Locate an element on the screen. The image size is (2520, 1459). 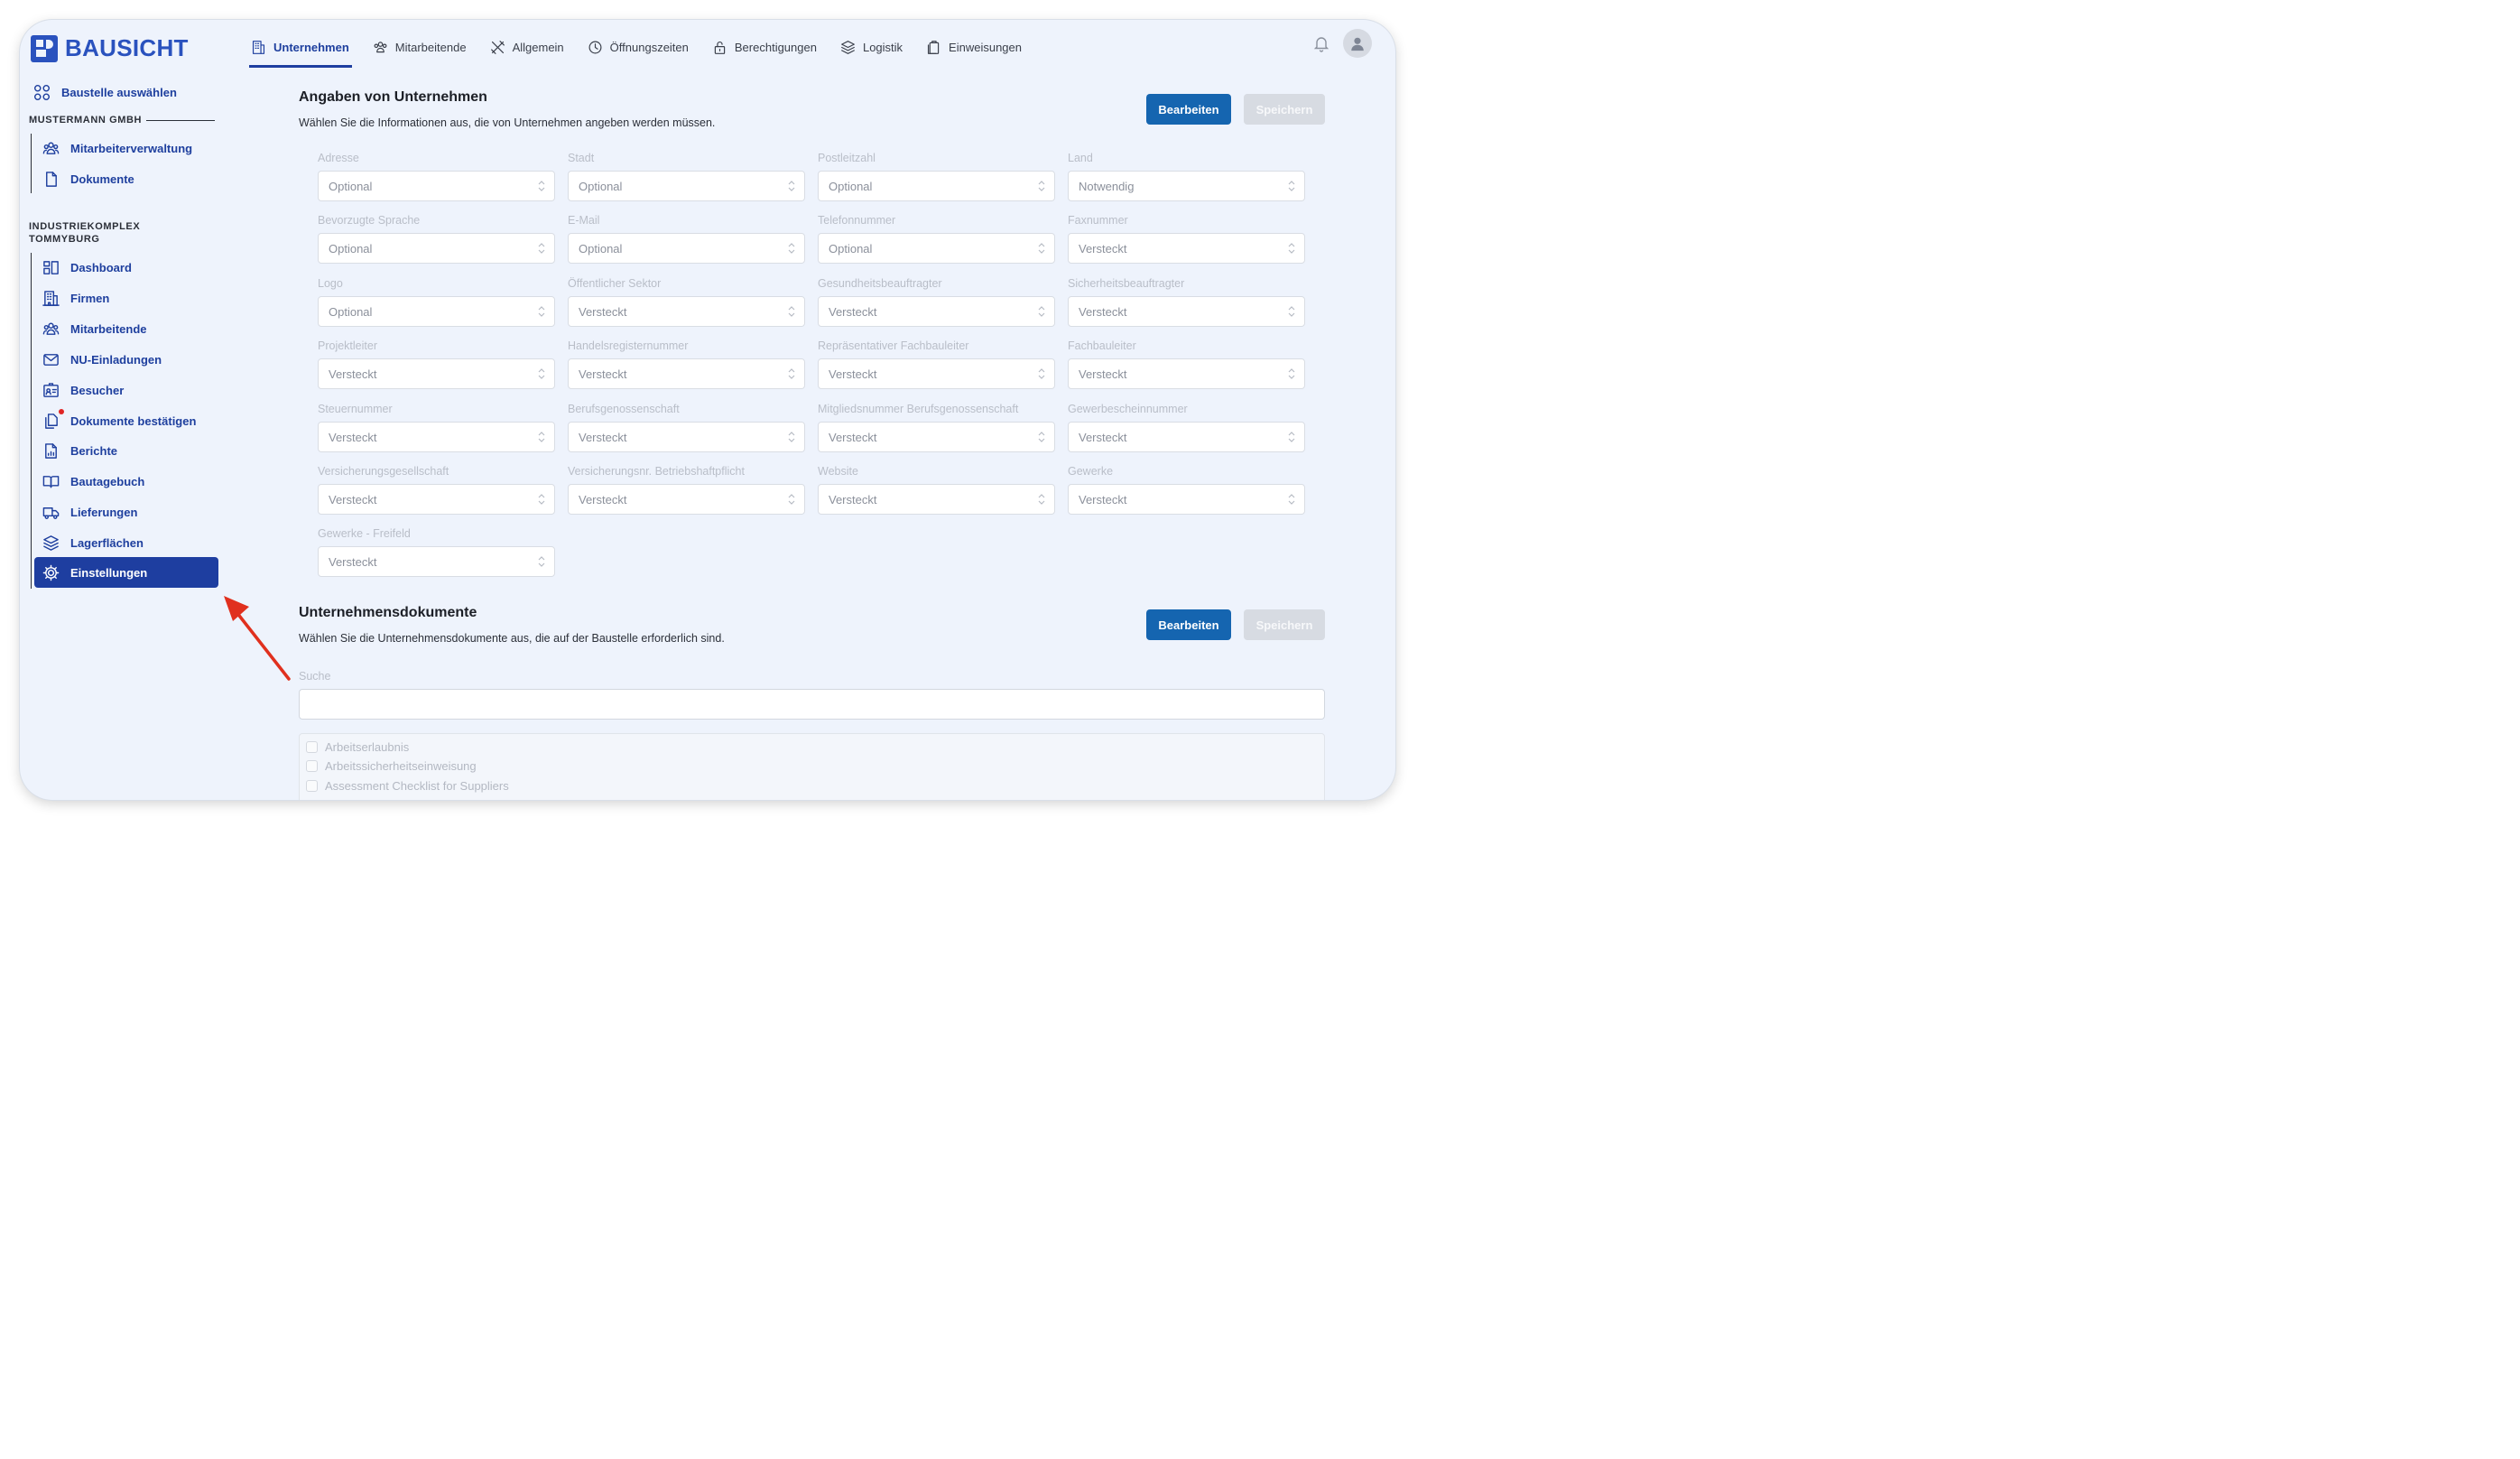
field-label: Gesundheitsbeauftragter is located at coordinates (880, 283).